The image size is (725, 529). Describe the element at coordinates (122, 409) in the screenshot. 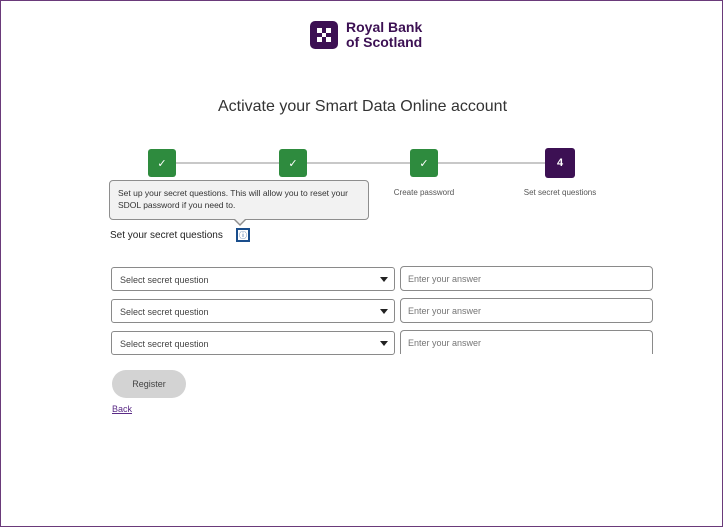

I see `back-link: Back` at that location.